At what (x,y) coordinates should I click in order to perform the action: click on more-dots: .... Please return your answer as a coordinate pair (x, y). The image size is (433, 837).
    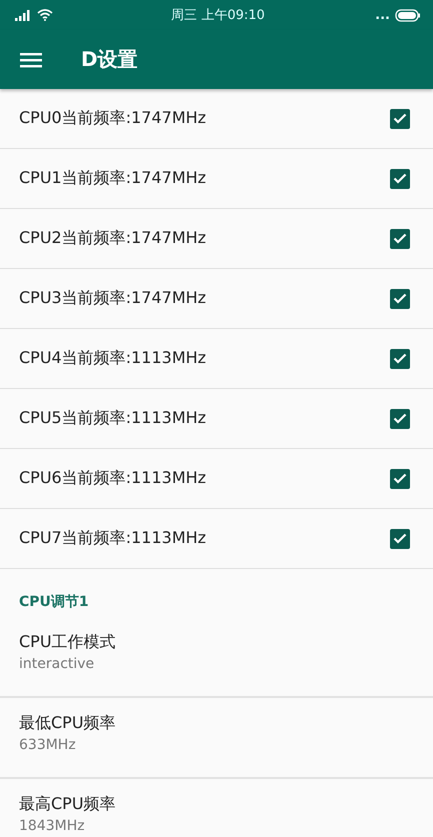
    Looking at the image, I should click on (382, 15).